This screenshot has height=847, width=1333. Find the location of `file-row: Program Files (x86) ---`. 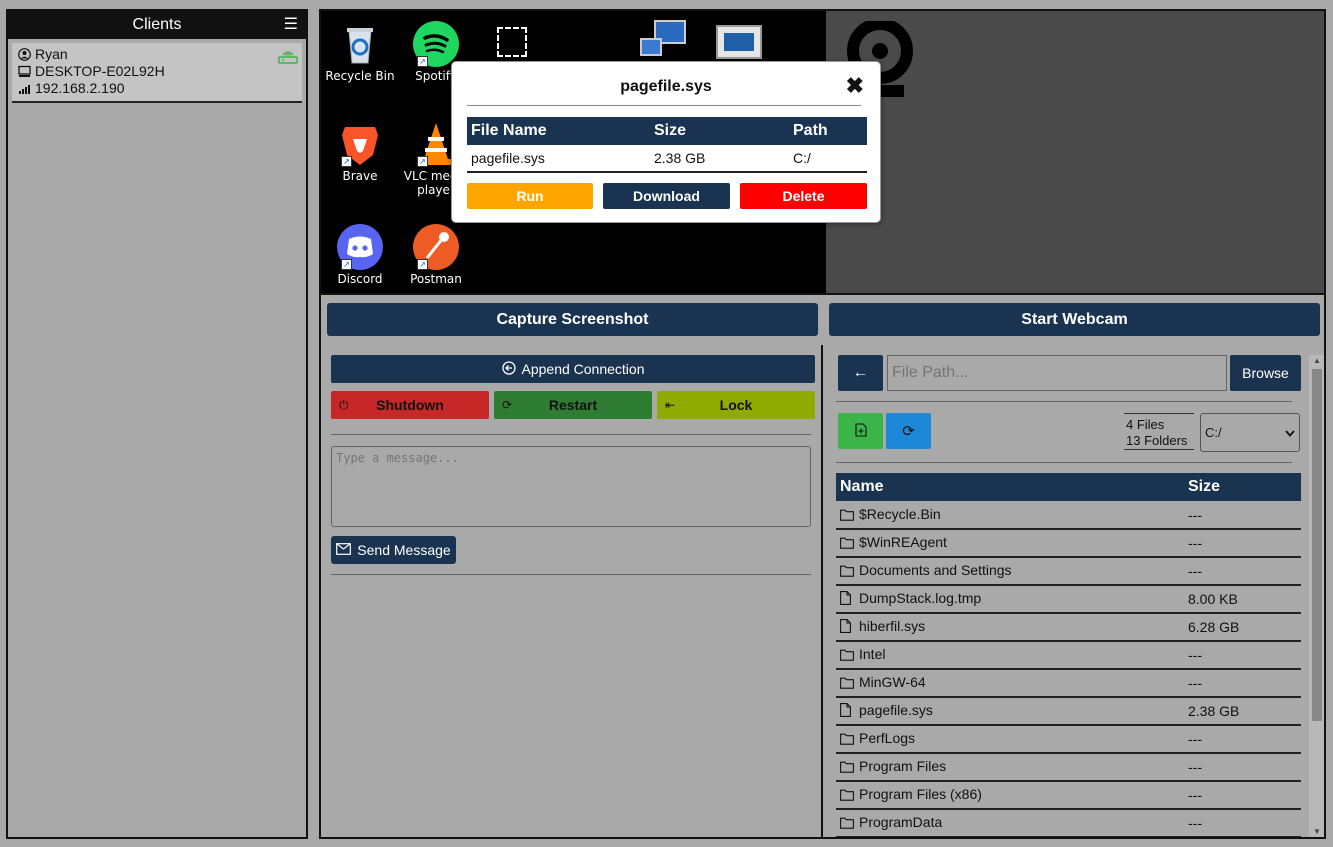

file-row: Program Files (x86) --- is located at coordinates (1068, 795).